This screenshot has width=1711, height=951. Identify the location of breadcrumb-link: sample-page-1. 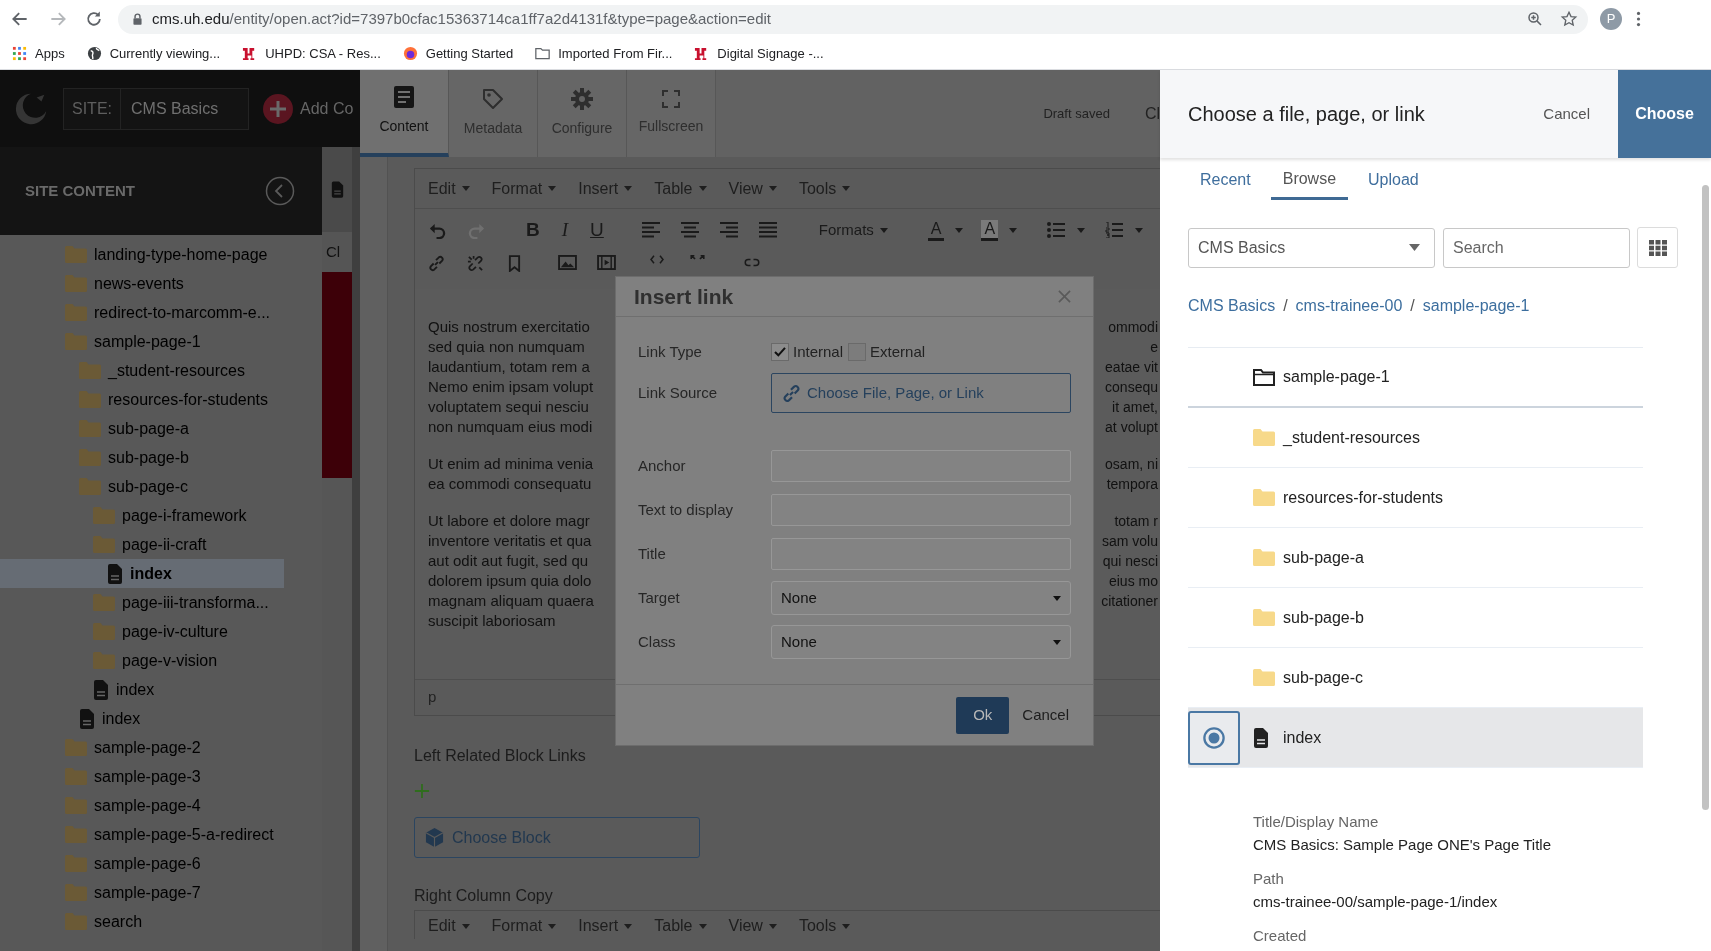
(1476, 306).